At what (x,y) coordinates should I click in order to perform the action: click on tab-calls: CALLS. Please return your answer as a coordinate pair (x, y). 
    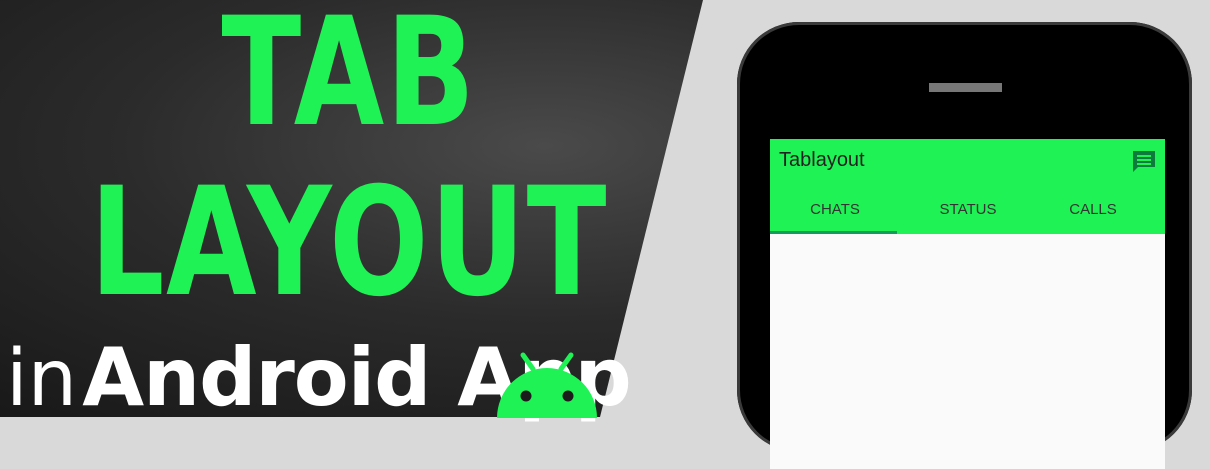
    Looking at the image, I should click on (1093, 209).